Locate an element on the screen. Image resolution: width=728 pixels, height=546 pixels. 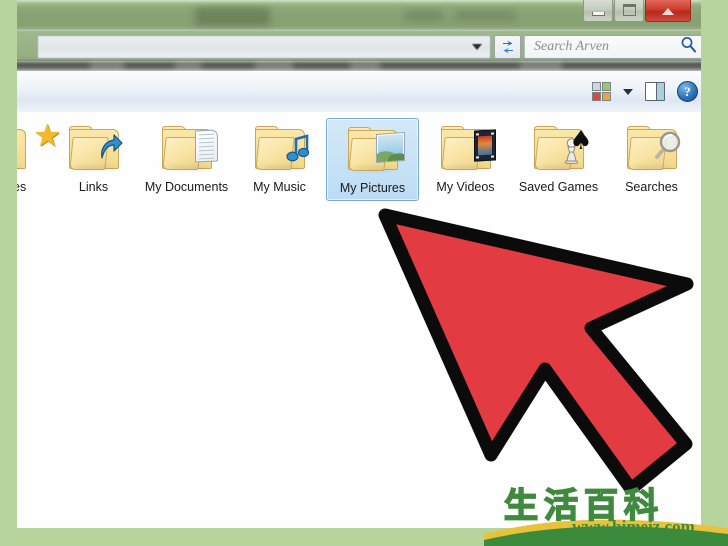
preview-pane-button is located at coordinates (655, 91).